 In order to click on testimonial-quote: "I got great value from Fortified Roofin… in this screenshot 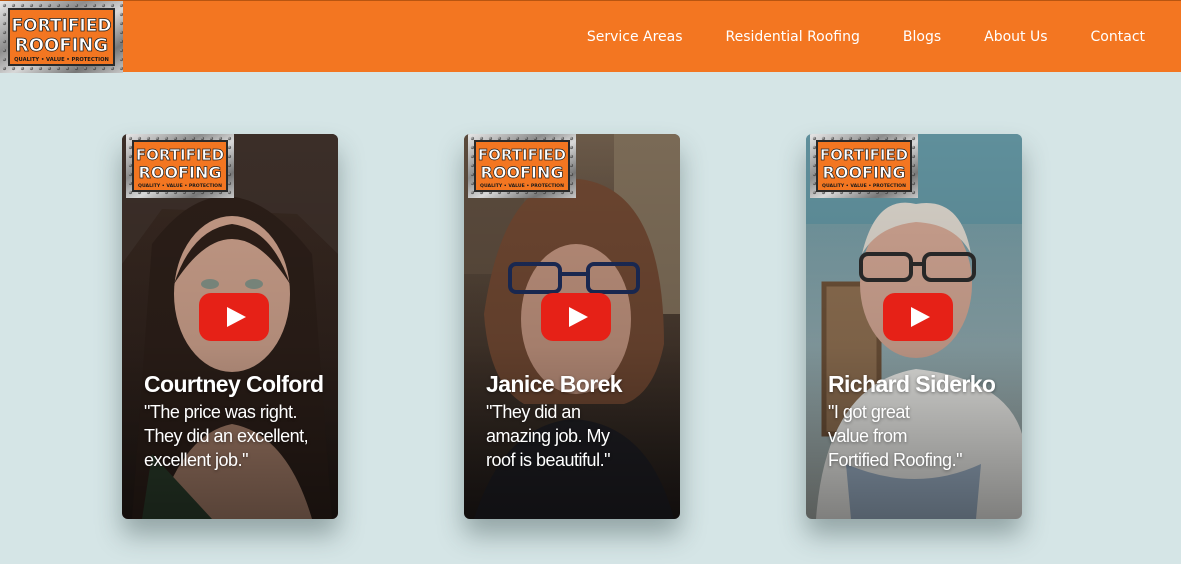, I will do `click(895, 436)`.